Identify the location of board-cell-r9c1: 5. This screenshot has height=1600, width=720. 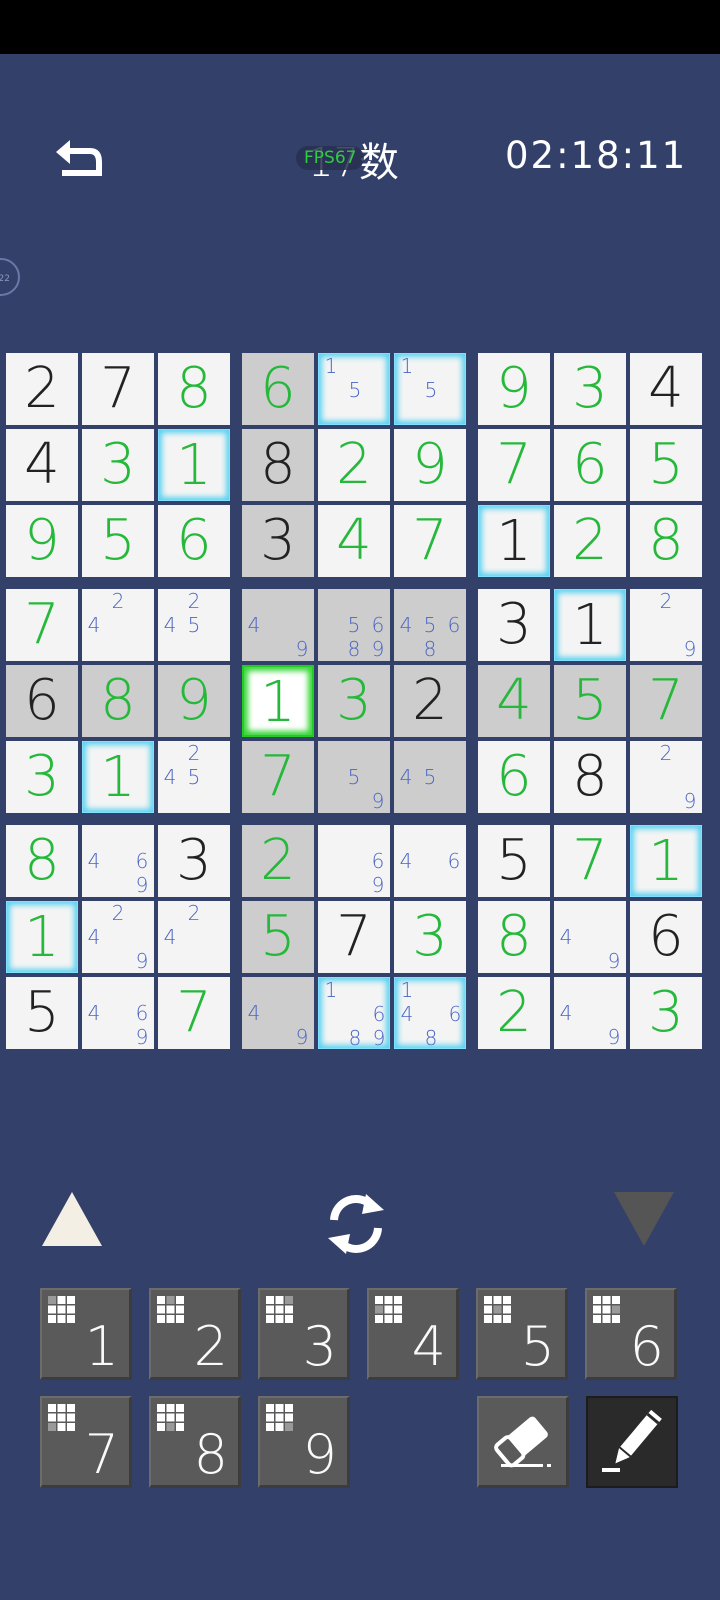
(42, 1013).